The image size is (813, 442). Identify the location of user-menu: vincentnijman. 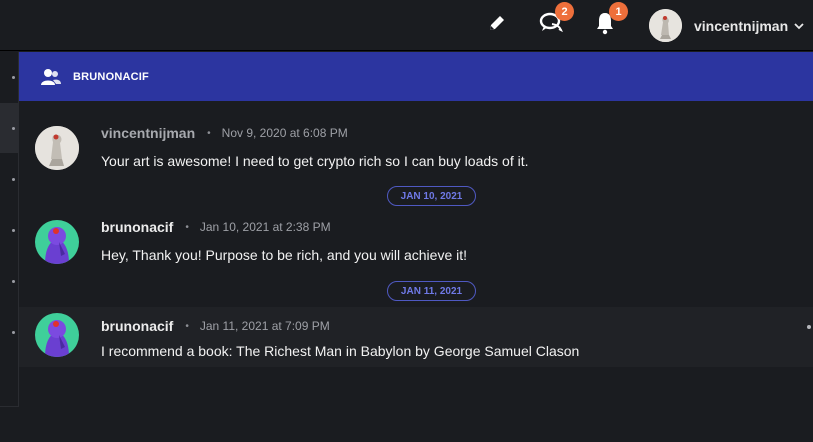
(726, 25).